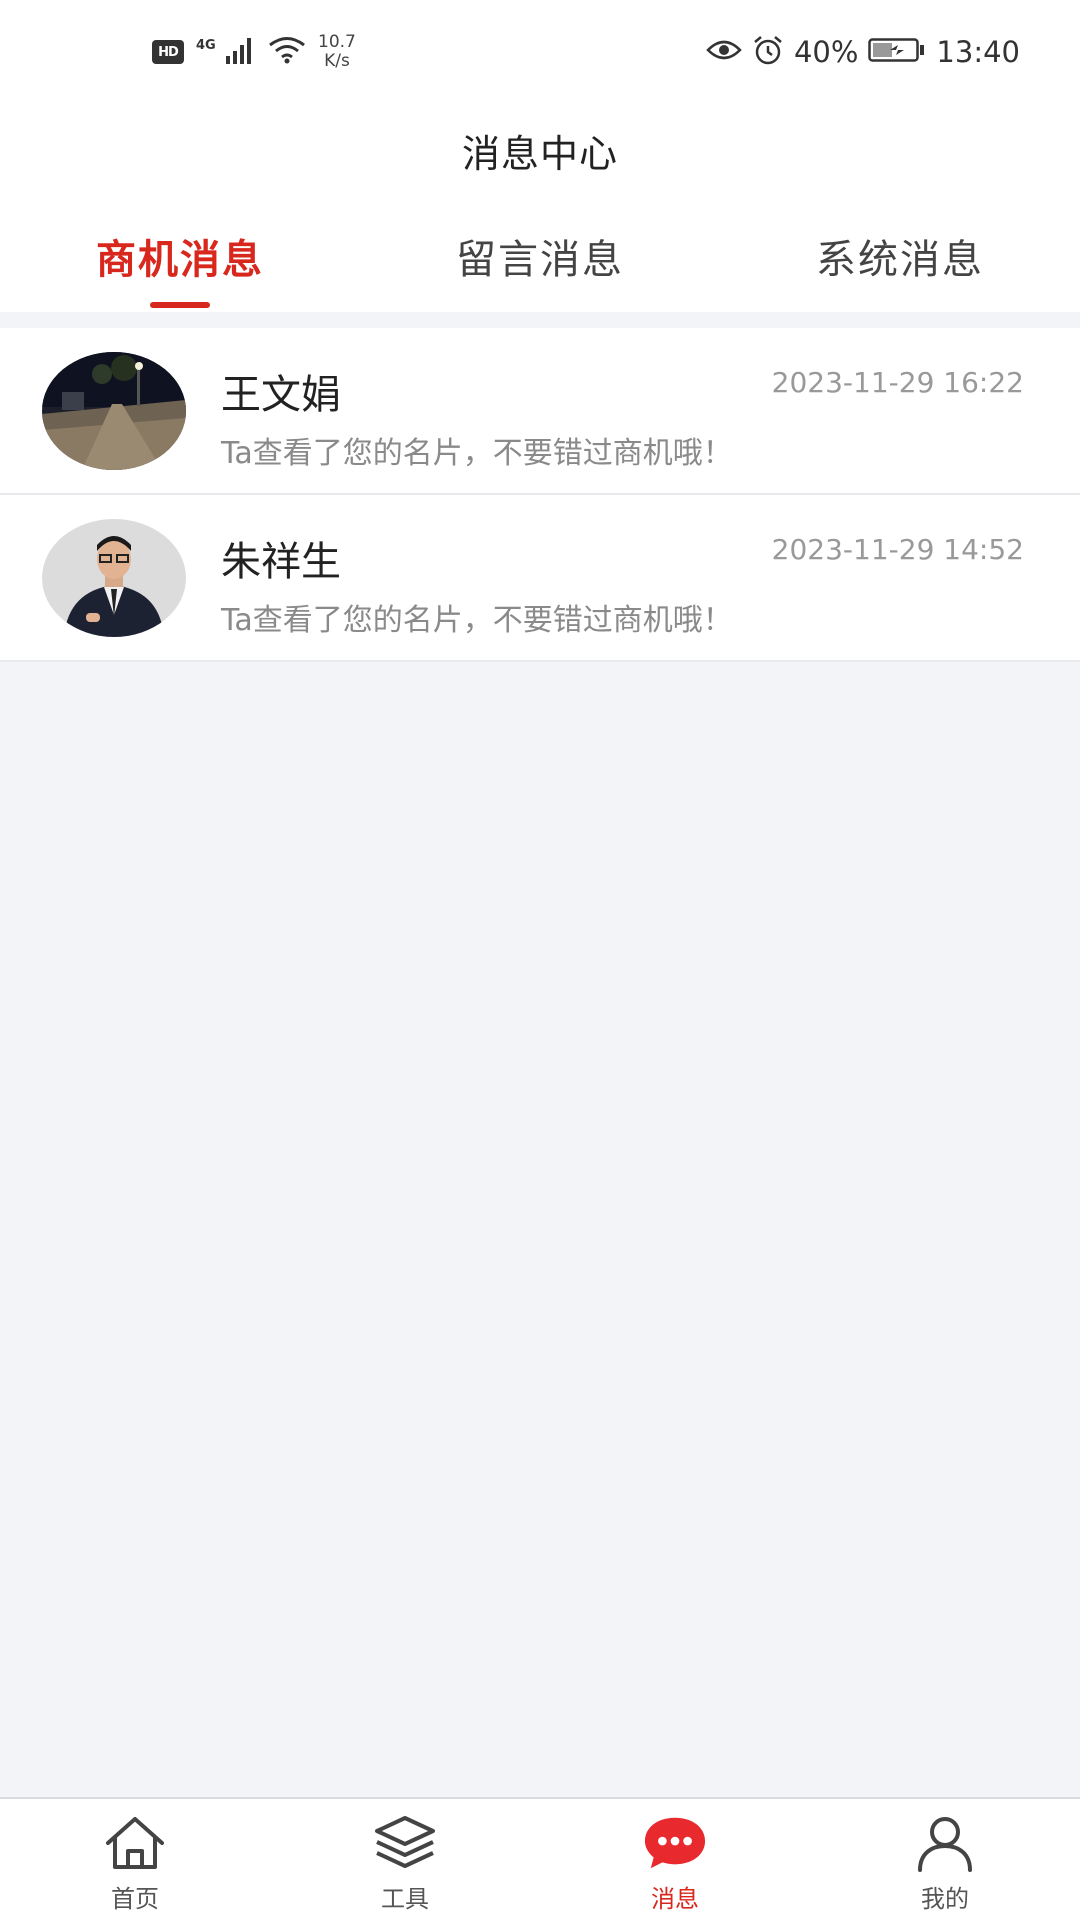 The image size is (1080, 1920). I want to click on active-tab-indicator, so click(180, 305).